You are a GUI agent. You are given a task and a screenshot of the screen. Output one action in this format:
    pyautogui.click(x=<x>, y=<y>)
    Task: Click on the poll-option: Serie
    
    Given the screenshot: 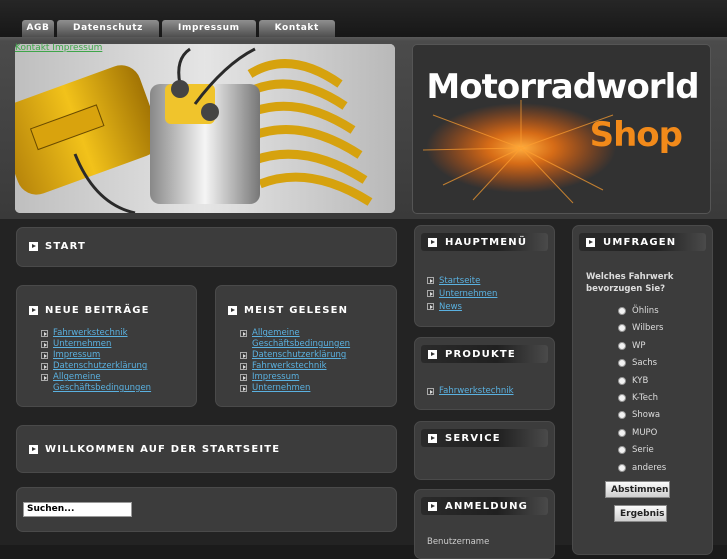 What is the action you would take?
    pyautogui.click(x=636, y=450)
    